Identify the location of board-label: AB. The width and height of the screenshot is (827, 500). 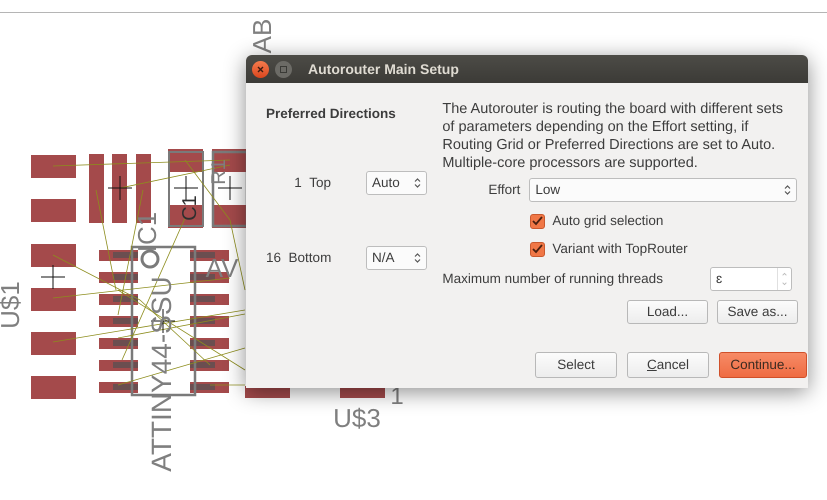
(262, 36).